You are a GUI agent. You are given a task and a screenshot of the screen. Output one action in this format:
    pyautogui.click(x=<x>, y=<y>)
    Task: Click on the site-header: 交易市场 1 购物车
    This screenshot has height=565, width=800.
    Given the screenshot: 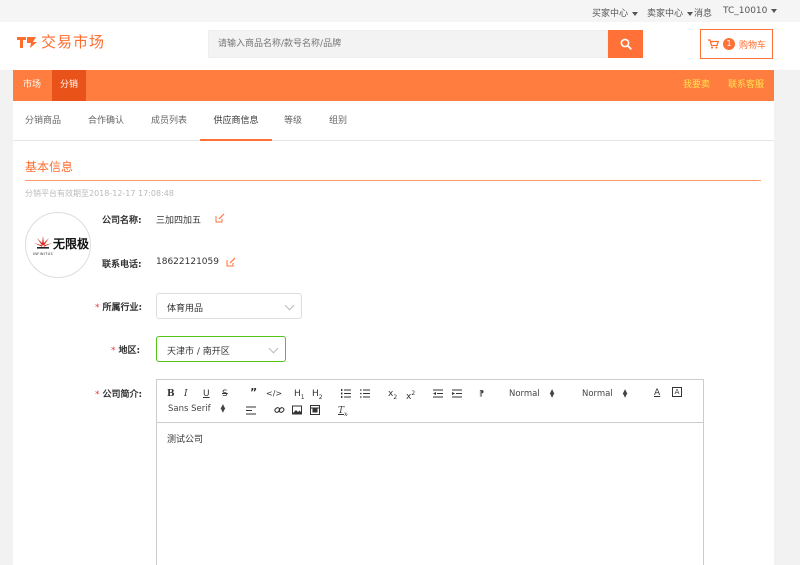 What is the action you would take?
    pyautogui.click(x=400, y=46)
    